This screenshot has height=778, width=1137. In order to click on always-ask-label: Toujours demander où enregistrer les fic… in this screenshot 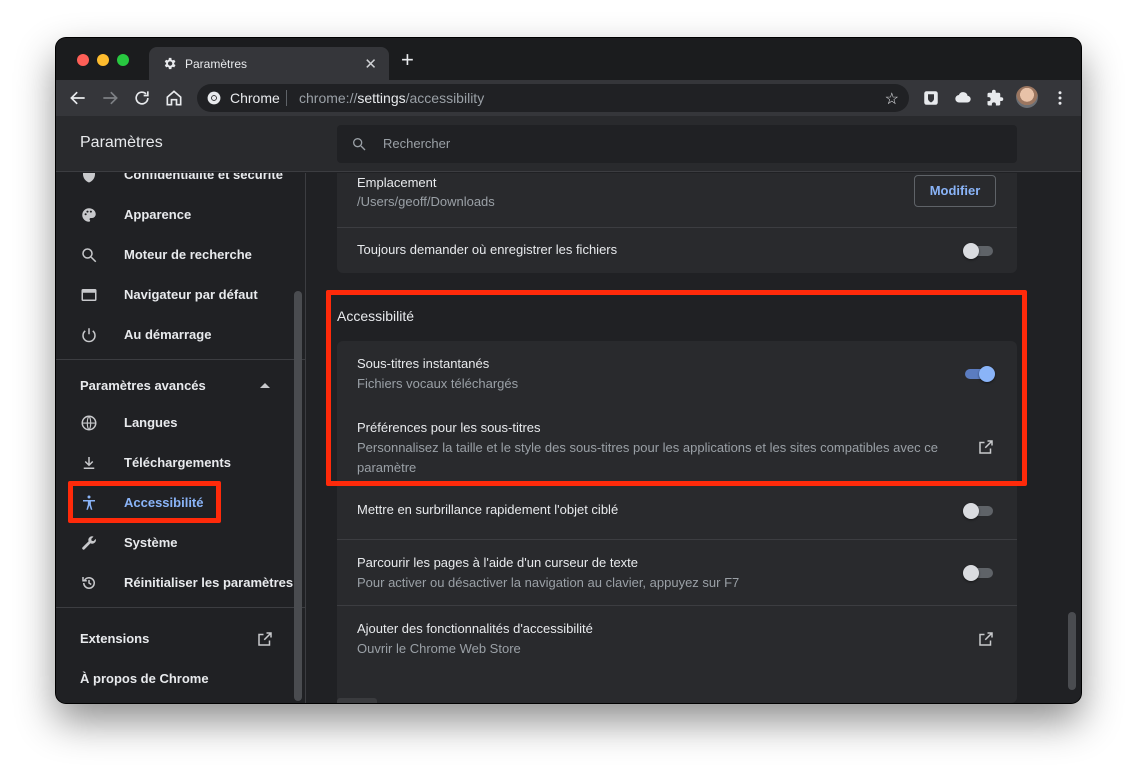, I will do `click(487, 249)`.